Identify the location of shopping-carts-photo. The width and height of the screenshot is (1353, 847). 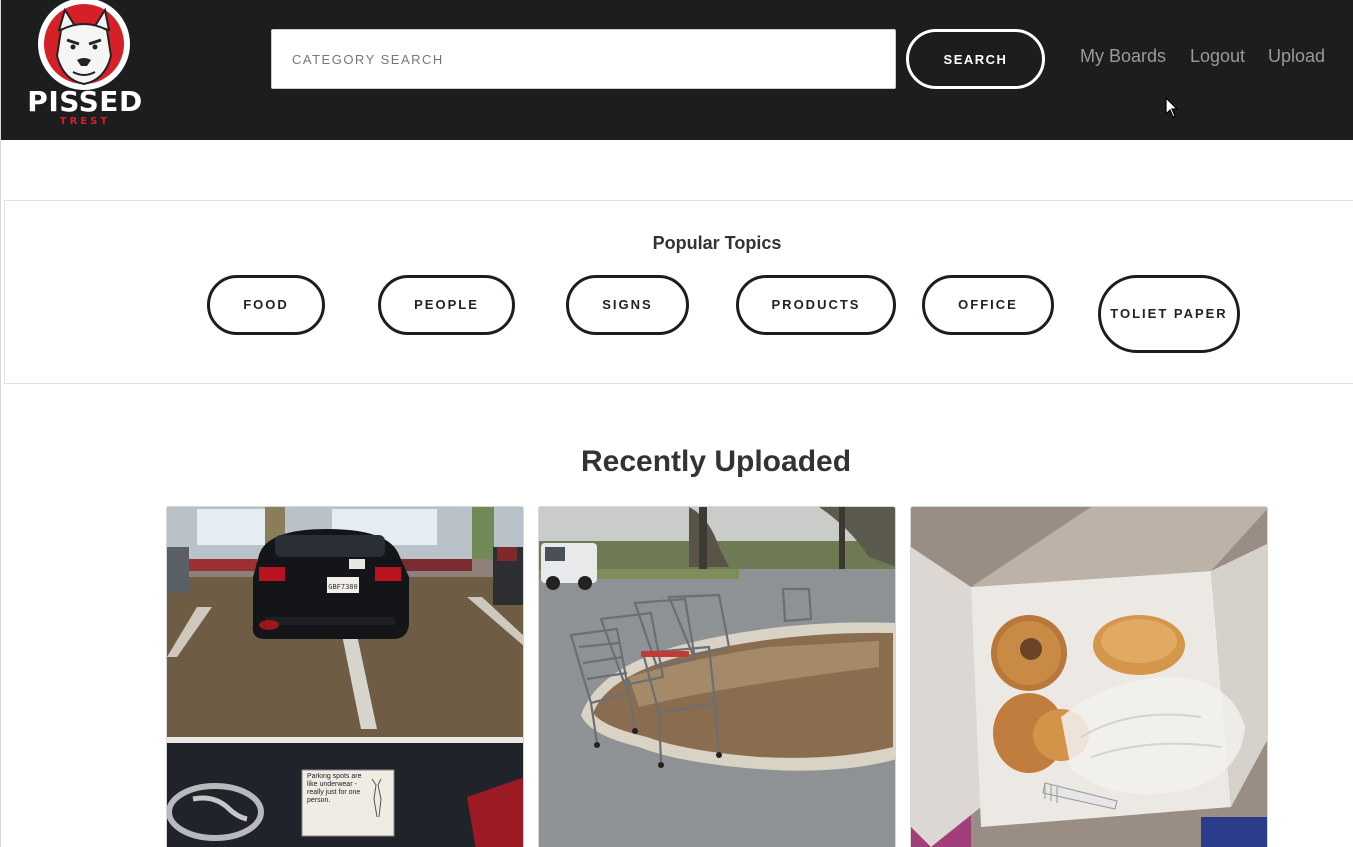
(717, 677).